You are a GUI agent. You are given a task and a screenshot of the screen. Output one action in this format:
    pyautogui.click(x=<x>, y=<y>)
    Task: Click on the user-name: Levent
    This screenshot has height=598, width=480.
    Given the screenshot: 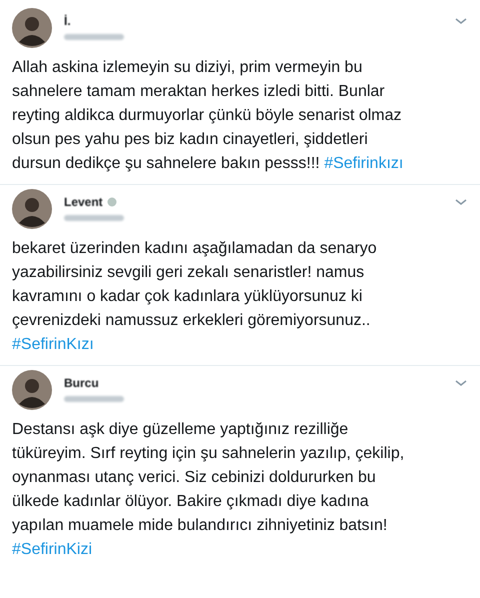 What is the action you would take?
    pyautogui.click(x=83, y=202)
    